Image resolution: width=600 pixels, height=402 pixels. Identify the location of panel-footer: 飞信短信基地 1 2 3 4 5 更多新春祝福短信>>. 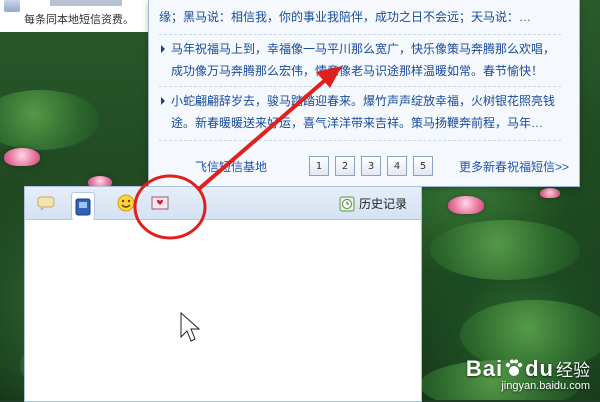
(364, 165).